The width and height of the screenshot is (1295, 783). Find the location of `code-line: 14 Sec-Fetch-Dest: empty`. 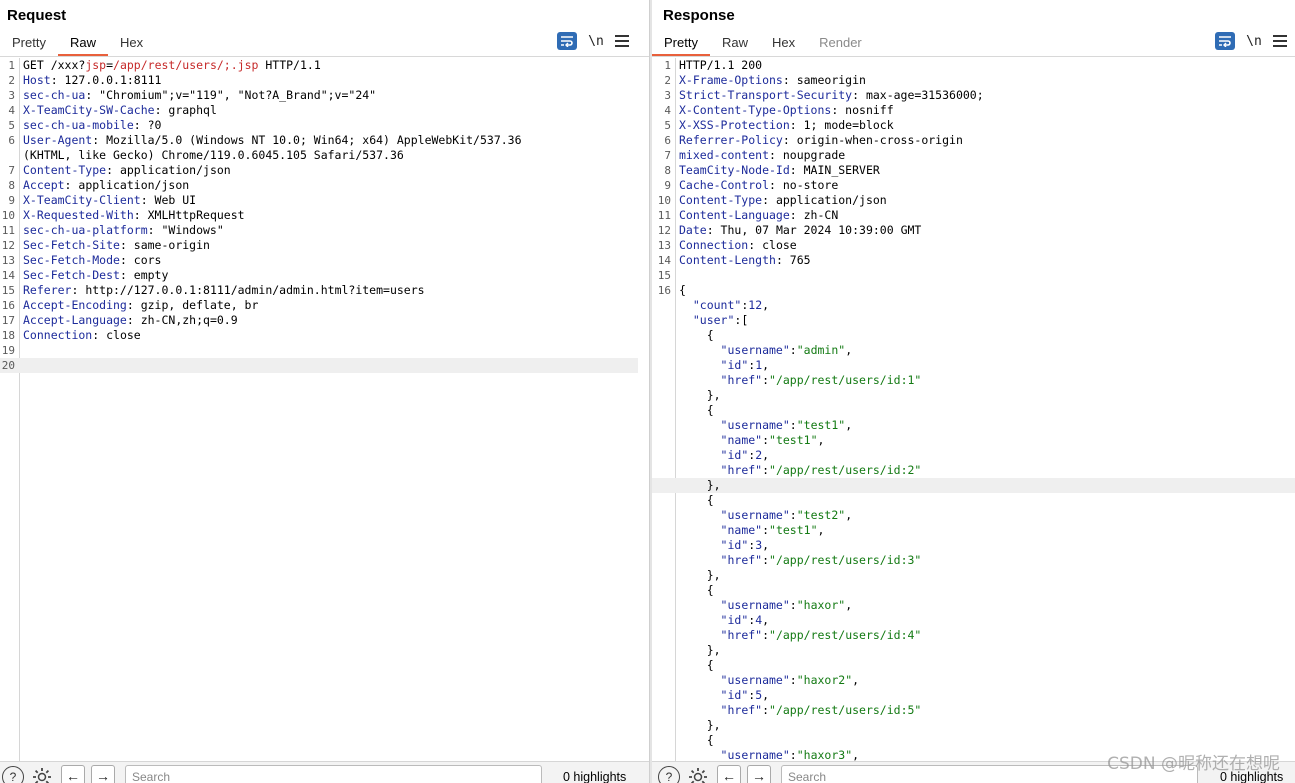

code-line: 14 Sec-Fetch-Dest: empty is located at coordinates (324, 275).